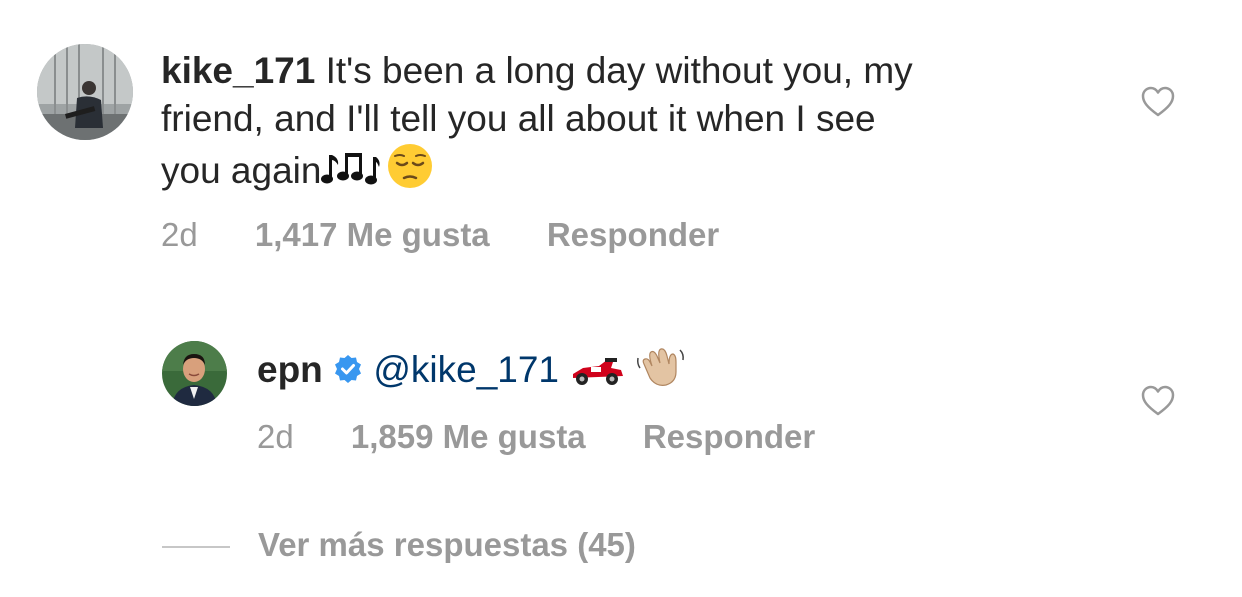 The height and width of the screenshot is (597, 1242). I want to click on comment-body: epn @kike_171, so click(607, 372).